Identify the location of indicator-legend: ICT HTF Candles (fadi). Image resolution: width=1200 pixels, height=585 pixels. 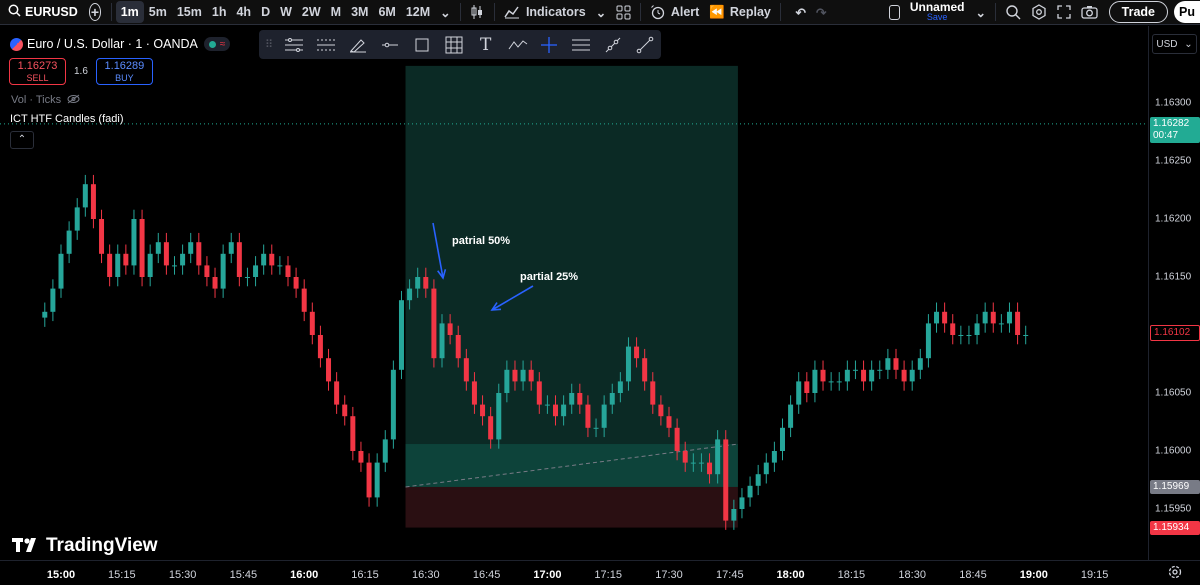
(67, 119).